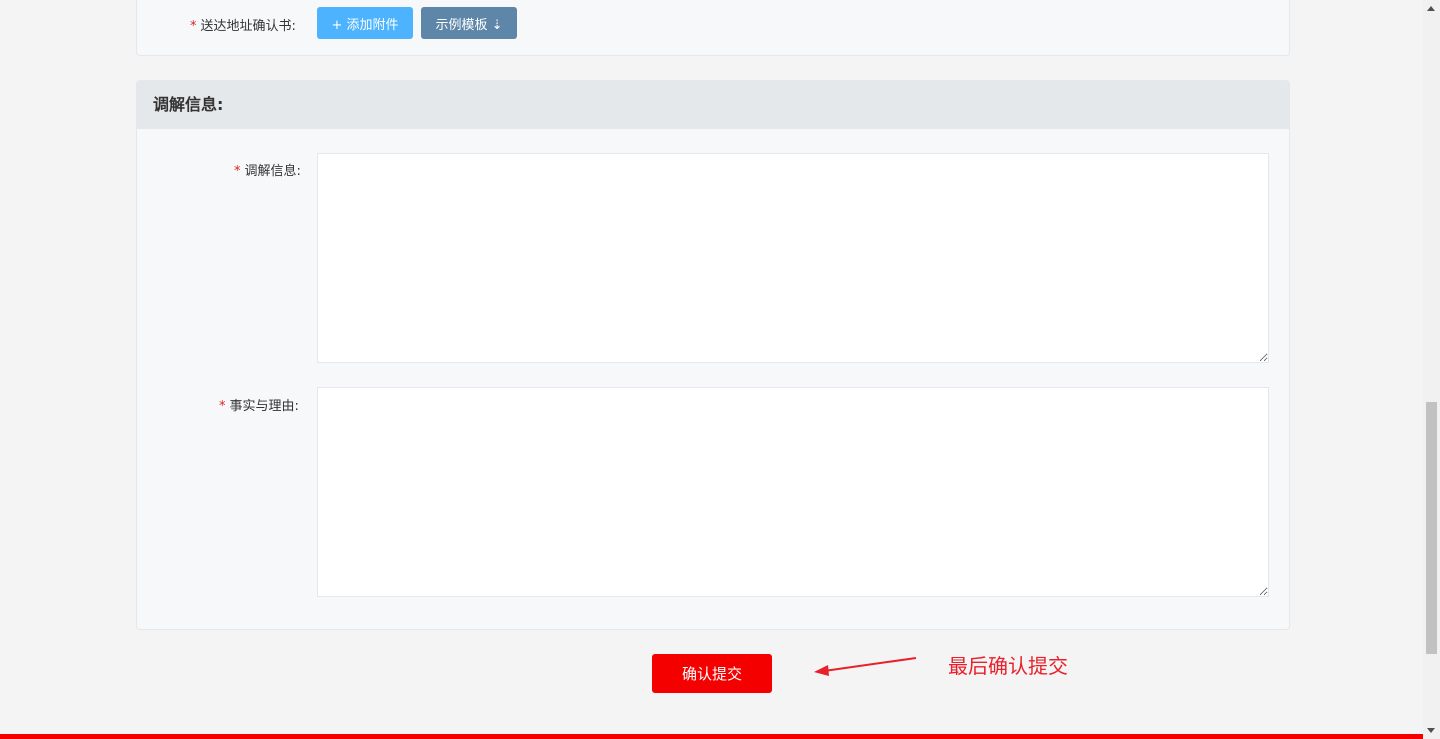 The width and height of the screenshot is (1440, 739). What do you see at coordinates (712, 673) in the screenshot?
I see `confirm-submit-button: 确认提交` at bounding box center [712, 673].